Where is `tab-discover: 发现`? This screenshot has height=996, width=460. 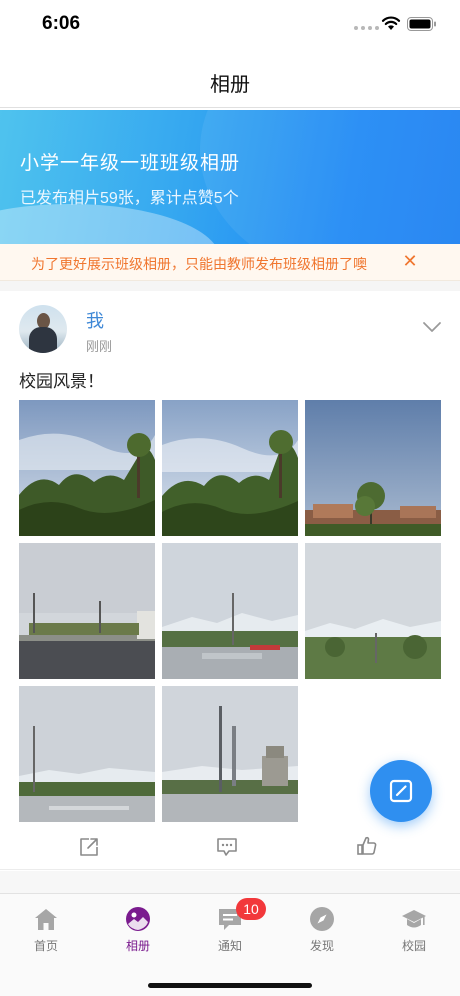
tab-discover: 发现 is located at coordinates (322, 930).